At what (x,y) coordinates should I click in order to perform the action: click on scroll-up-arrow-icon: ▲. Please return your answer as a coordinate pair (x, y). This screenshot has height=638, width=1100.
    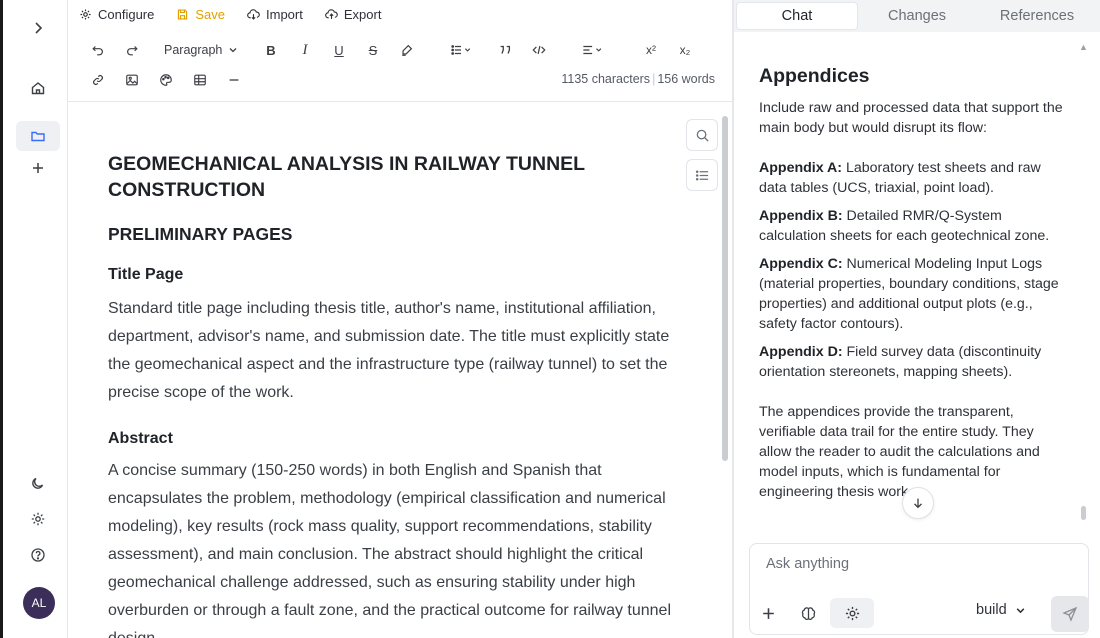
    Looking at the image, I should click on (1083, 47).